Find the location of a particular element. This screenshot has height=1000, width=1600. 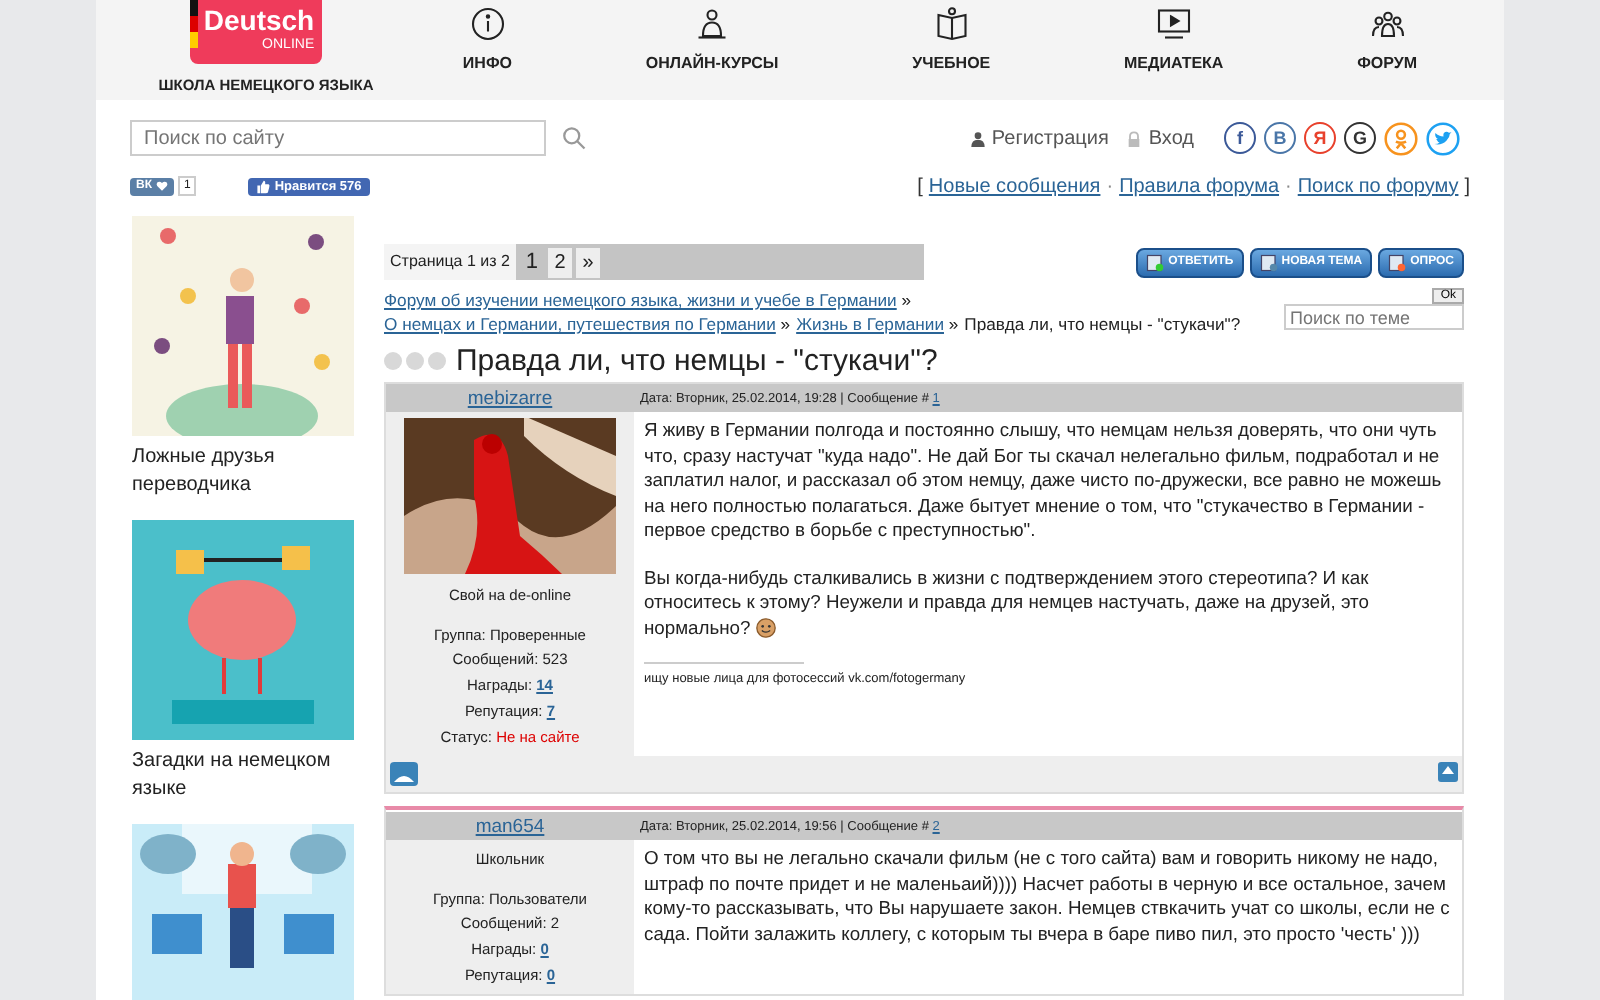

username-link: man654 is located at coordinates (510, 826).